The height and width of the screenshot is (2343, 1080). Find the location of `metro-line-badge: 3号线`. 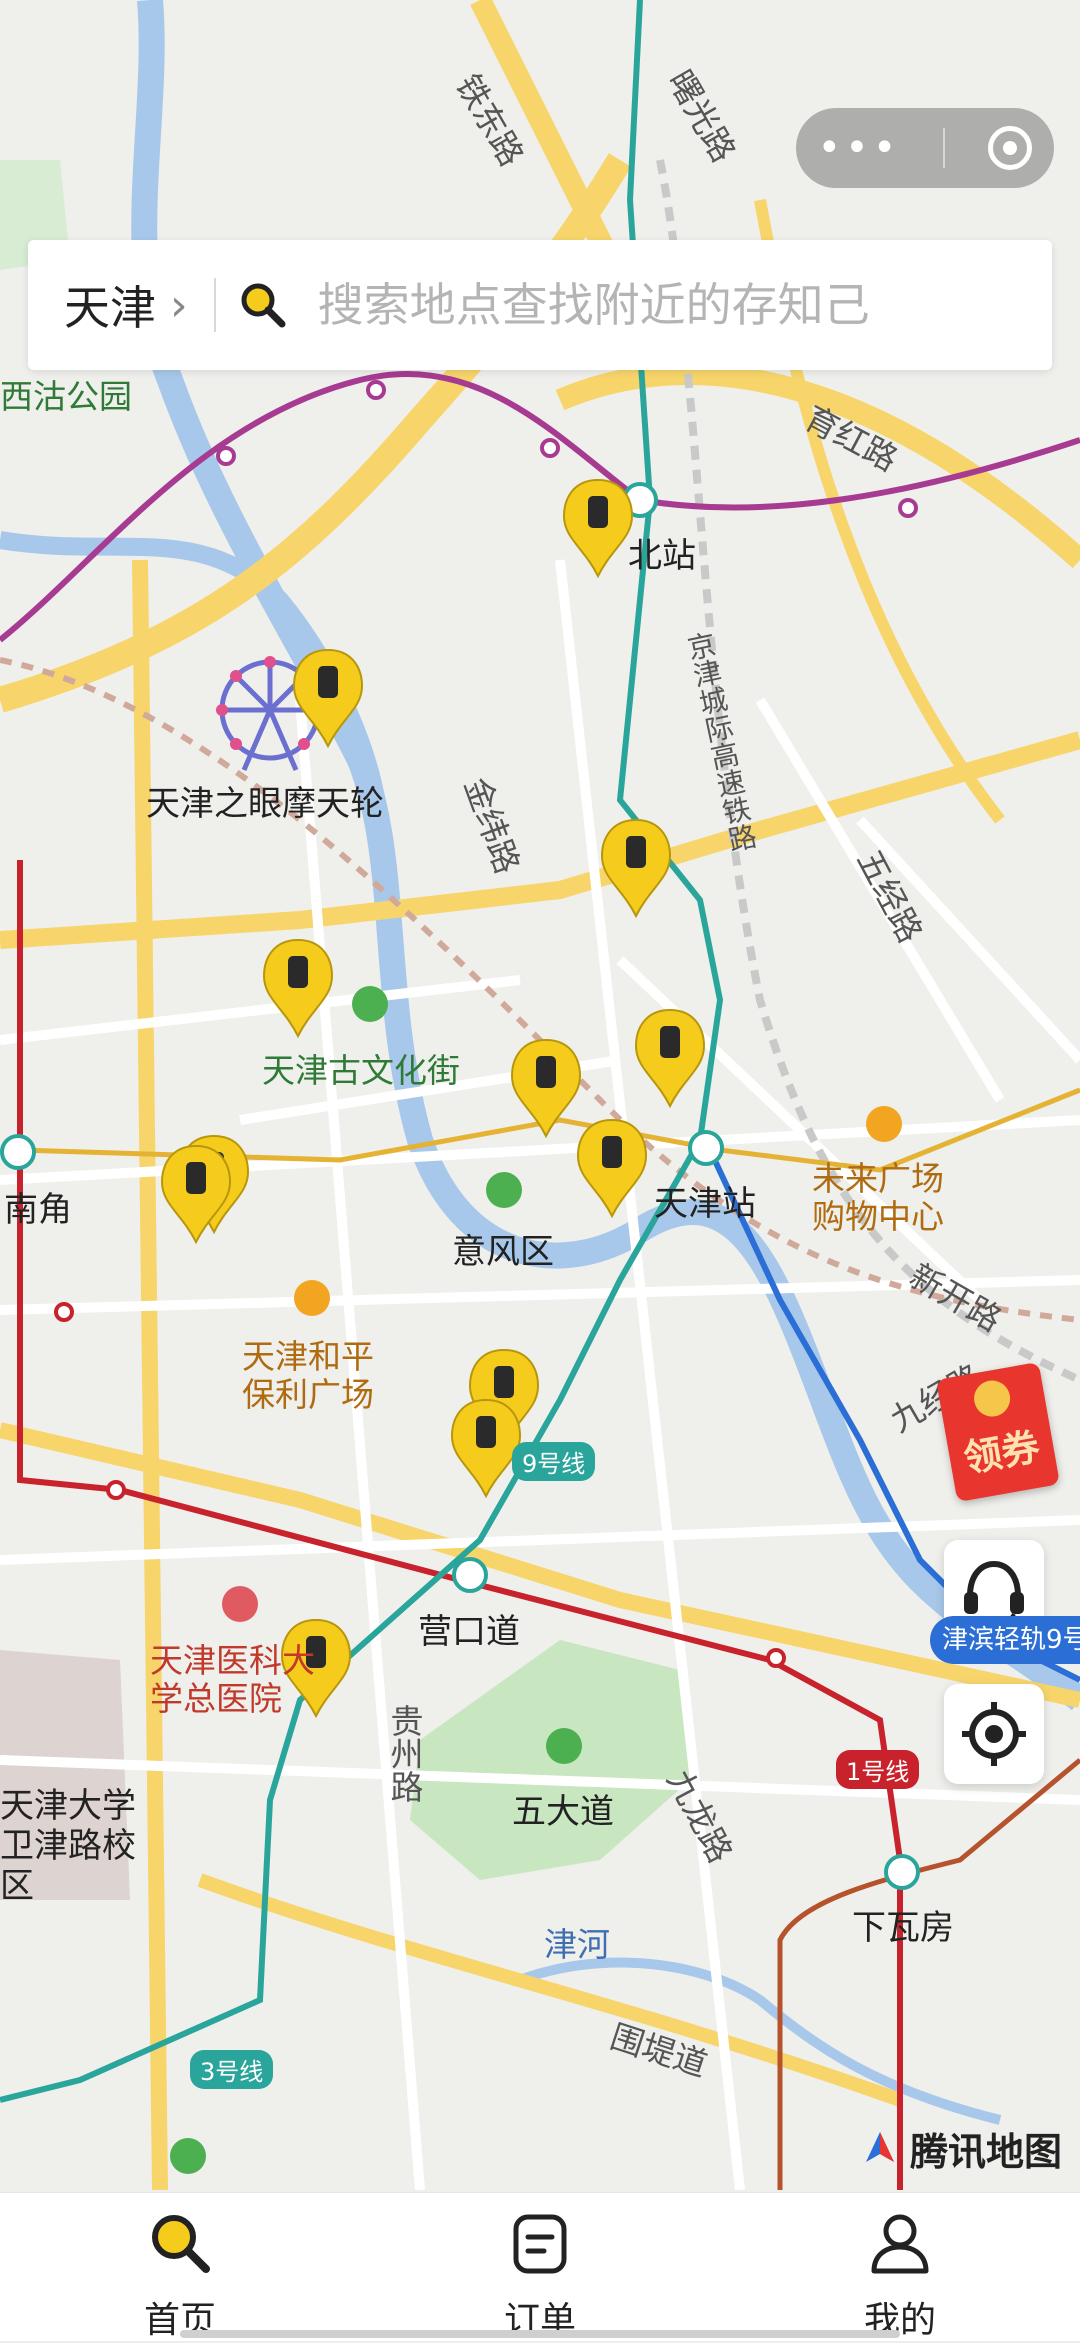

metro-line-badge: 3号线 is located at coordinates (232, 2069).